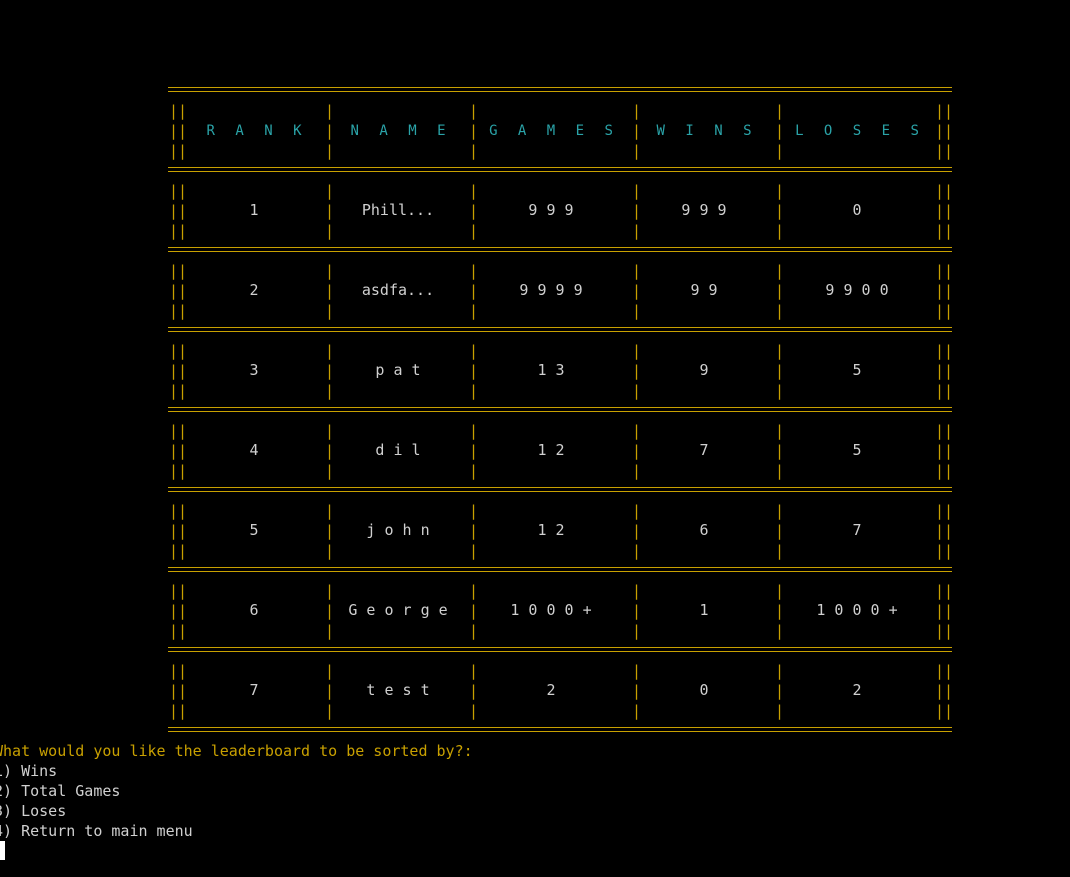  I want to click on cell-wins: 1, so click(704, 610).